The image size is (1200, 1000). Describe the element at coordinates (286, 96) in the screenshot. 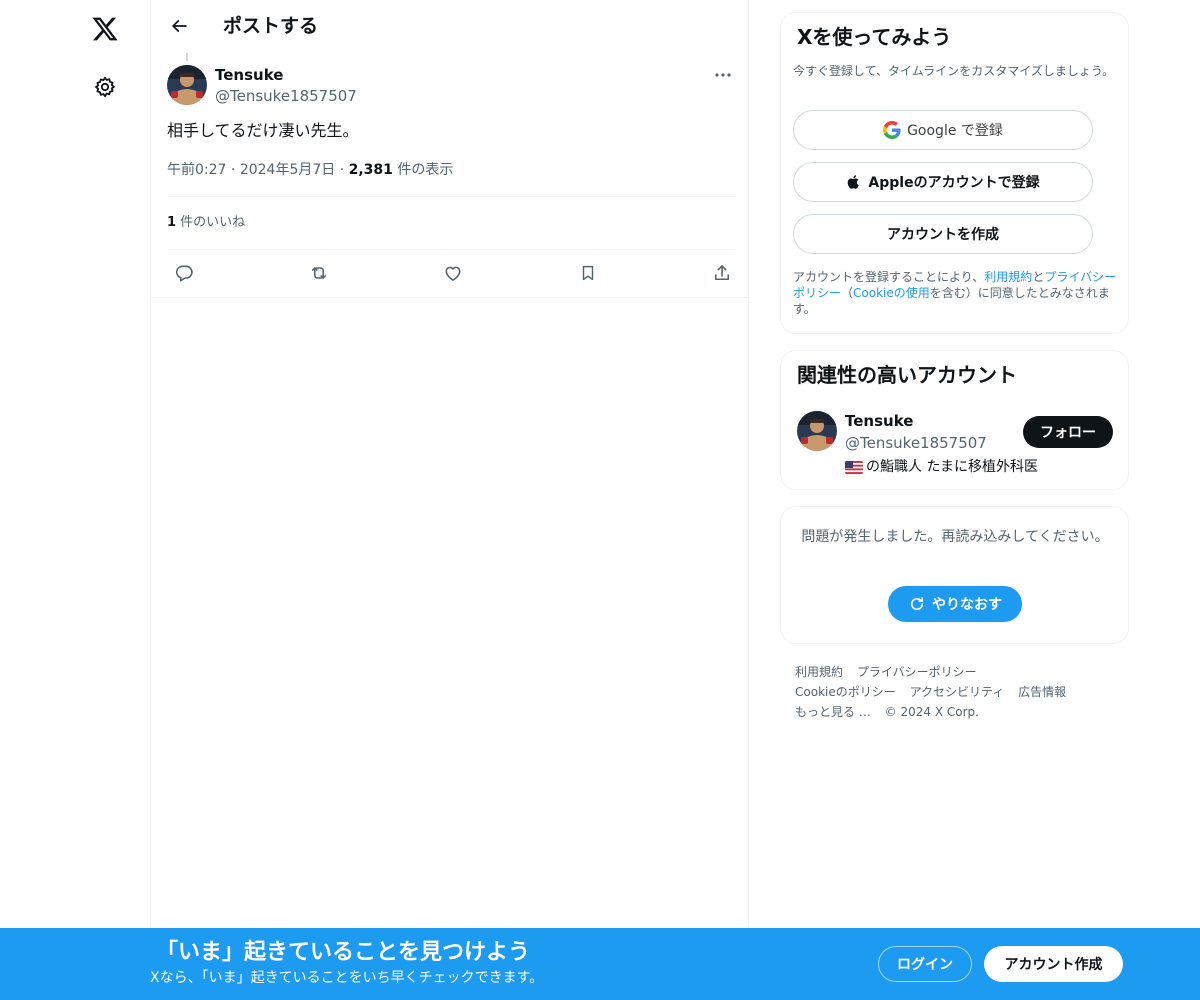

I see `author-handle: @Tensuke1857507` at that location.